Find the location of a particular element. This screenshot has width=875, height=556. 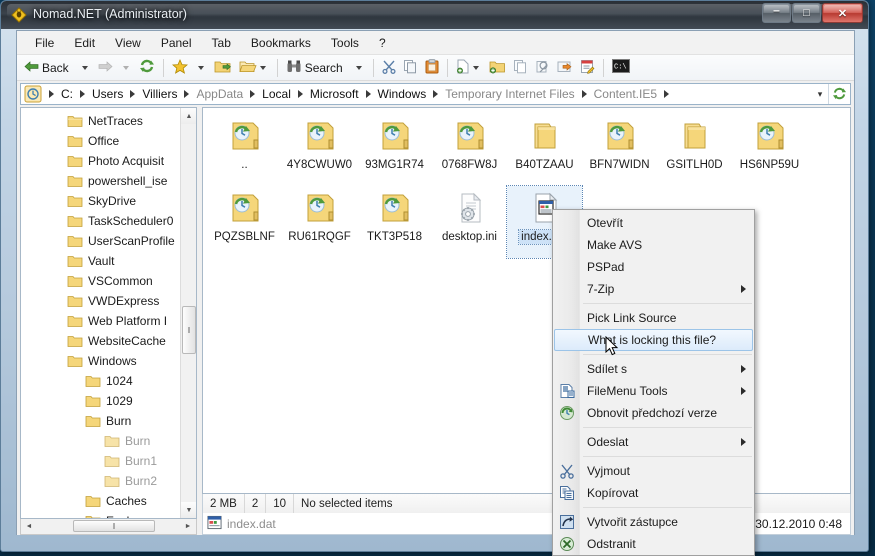

tree-item-burn2: Burn2 is located at coordinates (100, 481).